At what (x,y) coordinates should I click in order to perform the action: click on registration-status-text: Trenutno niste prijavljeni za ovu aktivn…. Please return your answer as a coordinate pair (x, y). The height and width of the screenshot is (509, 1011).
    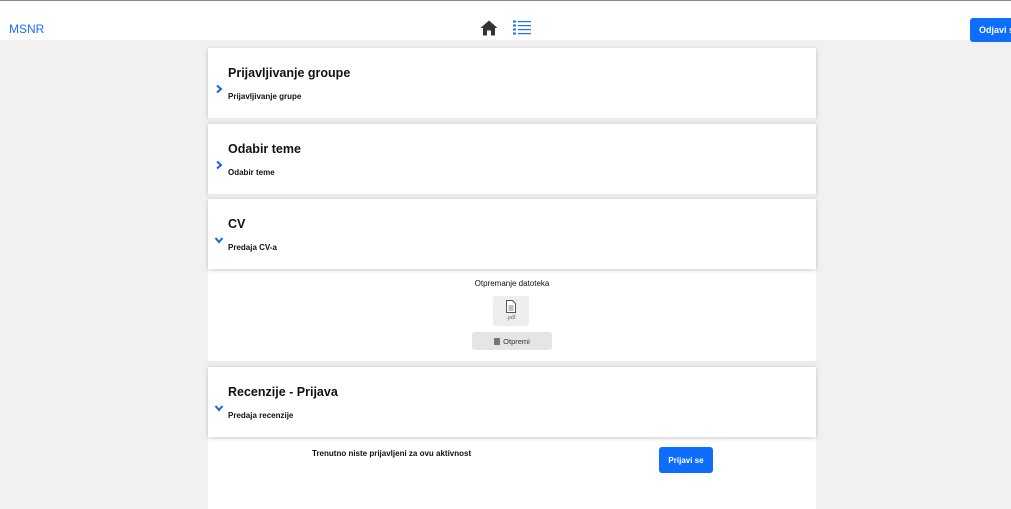
    Looking at the image, I should click on (392, 453).